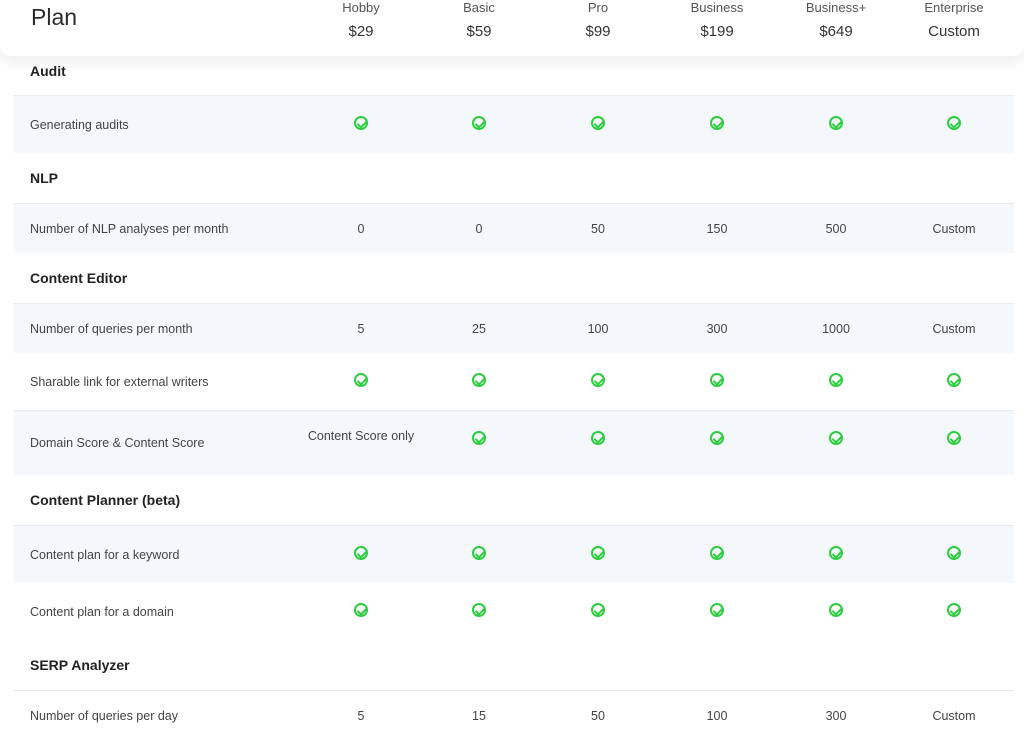 The image size is (1024, 738). What do you see at coordinates (514, 665) in the screenshot?
I see `section-serp-analyzer: SERP Analyzer` at bounding box center [514, 665].